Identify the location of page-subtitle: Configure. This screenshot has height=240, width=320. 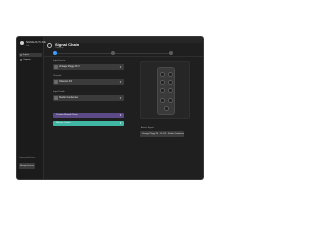
(59, 48).